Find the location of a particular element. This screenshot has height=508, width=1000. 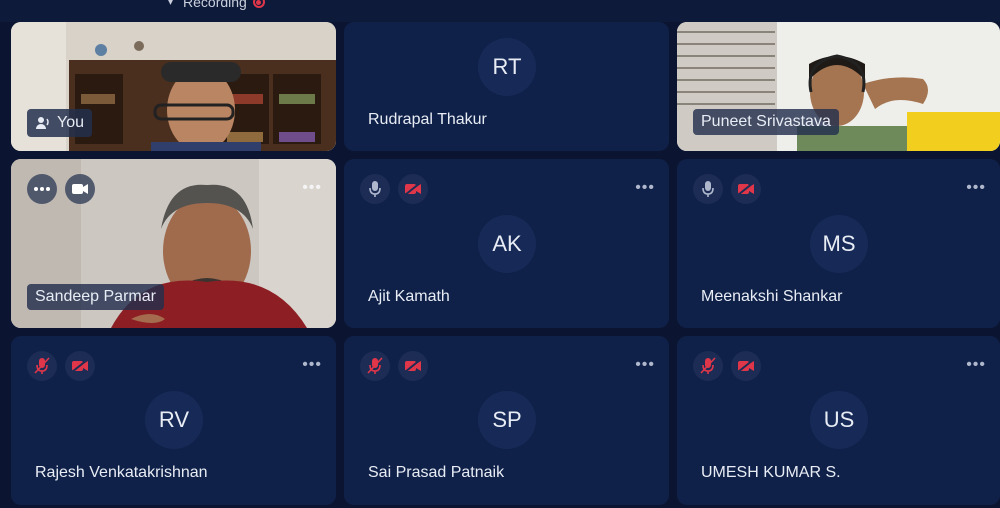

avatar-initials: RV is located at coordinates (174, 419).